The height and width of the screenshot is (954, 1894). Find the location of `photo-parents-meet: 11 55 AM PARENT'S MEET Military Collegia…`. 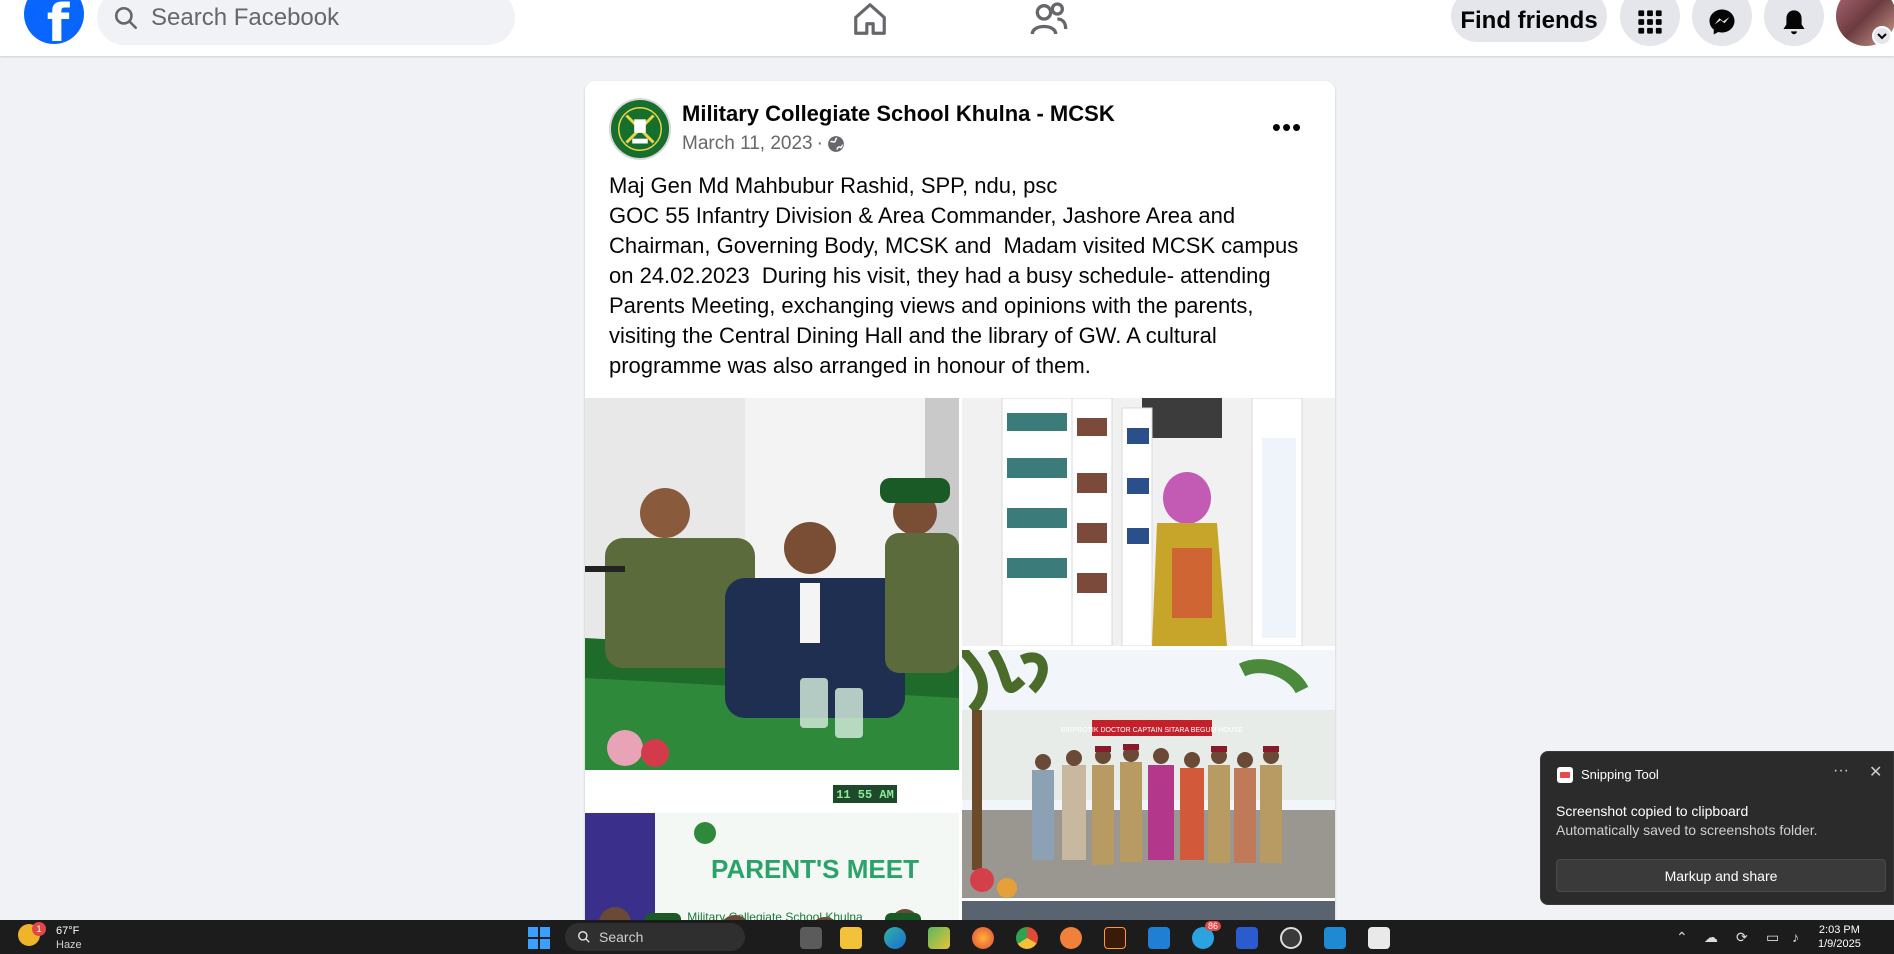

photo-parents-meet: 11 55 AM PARENT'S MEET Military Collegia… is located at coordinates (772, 857).